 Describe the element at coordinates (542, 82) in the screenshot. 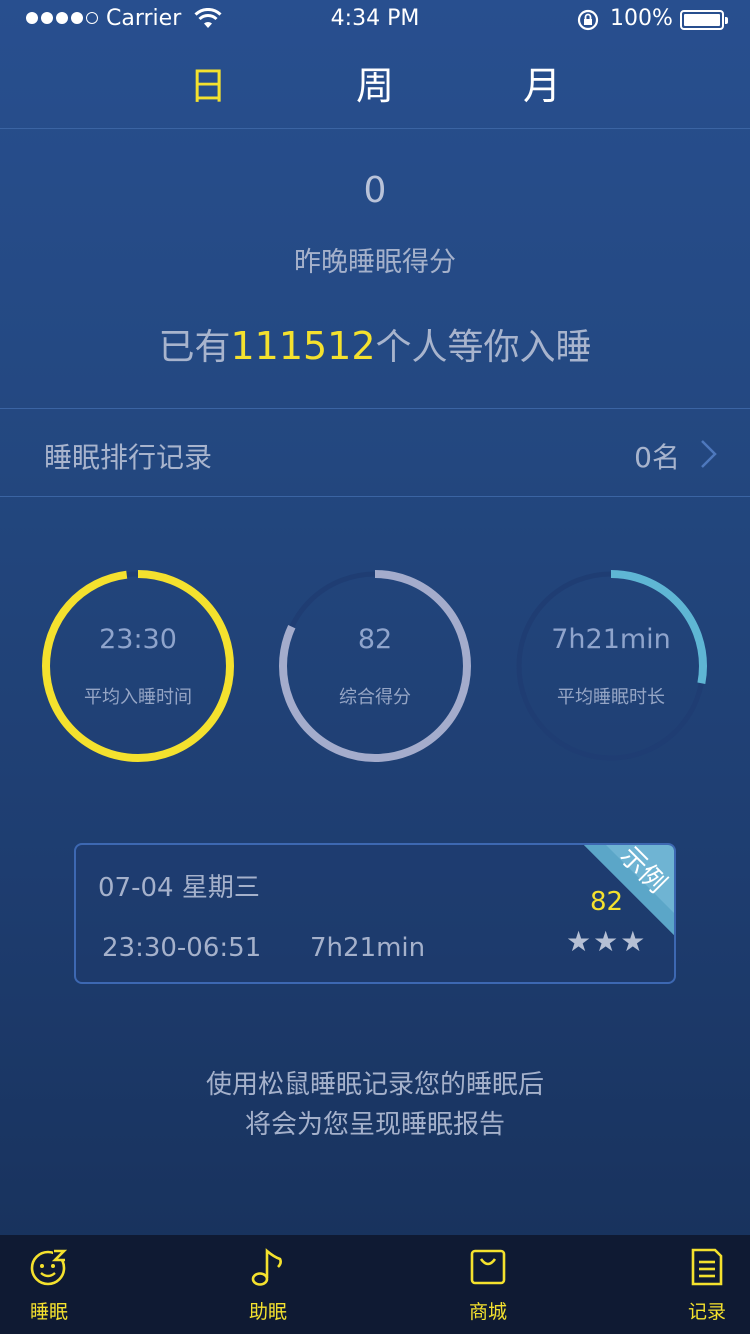

I see `tab-month: 月` at that location.